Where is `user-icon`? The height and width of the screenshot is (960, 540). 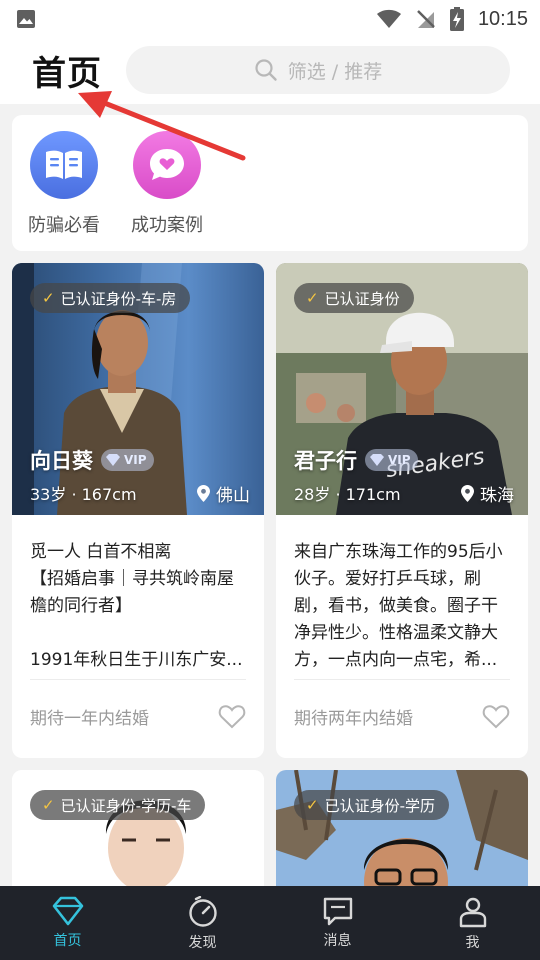 user-icon is located at coordinates (472, 912).